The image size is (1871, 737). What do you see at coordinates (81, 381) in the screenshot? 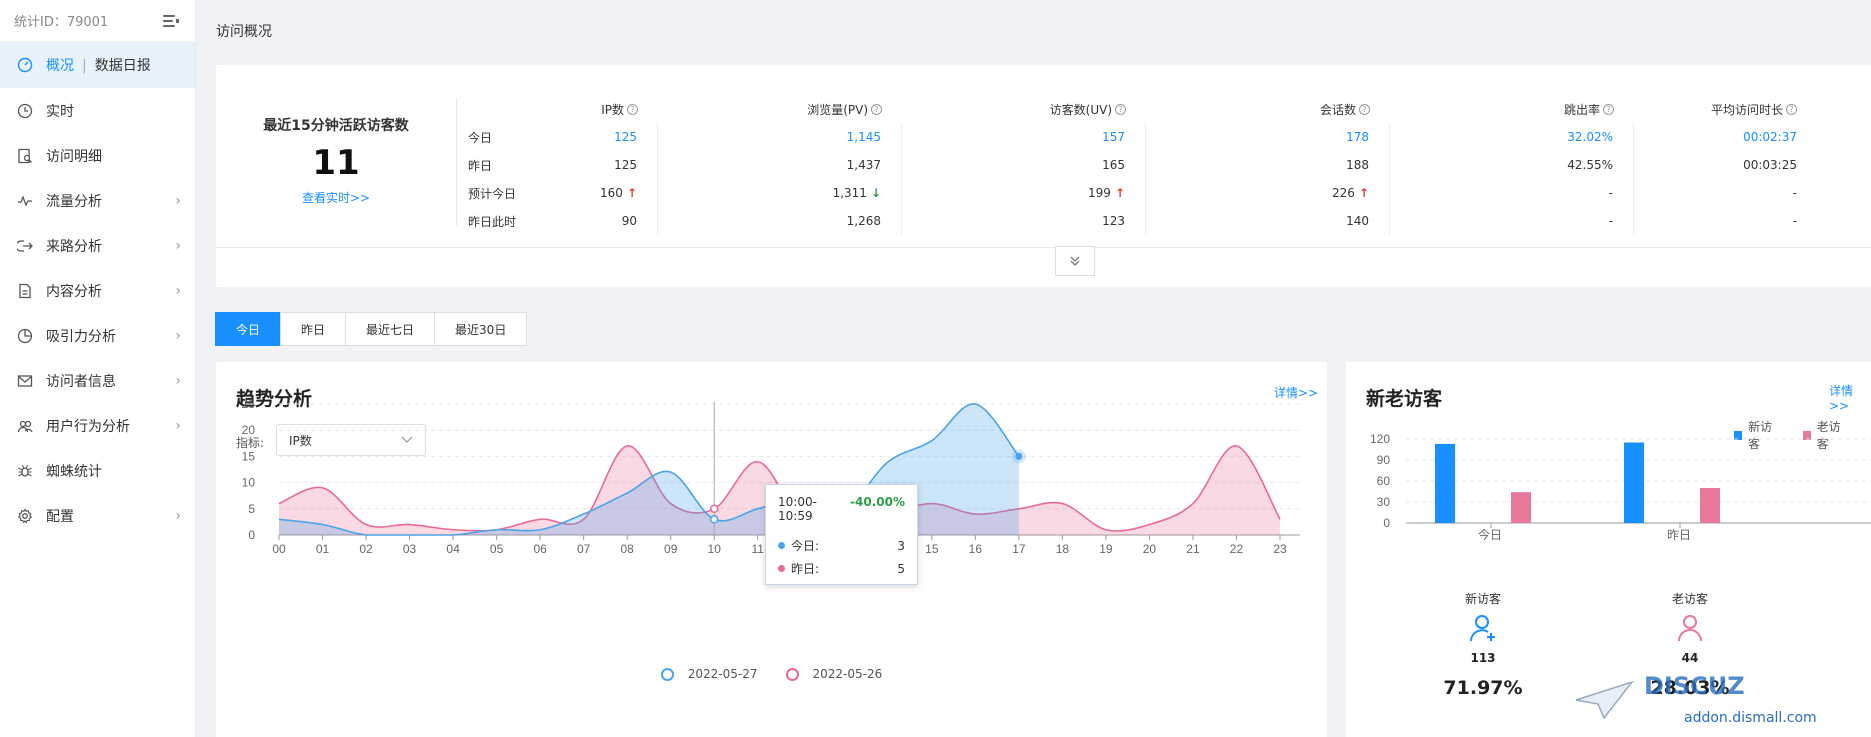
I see `sidebar-item-label: 访问者信息` at bounding box center [81, 381].